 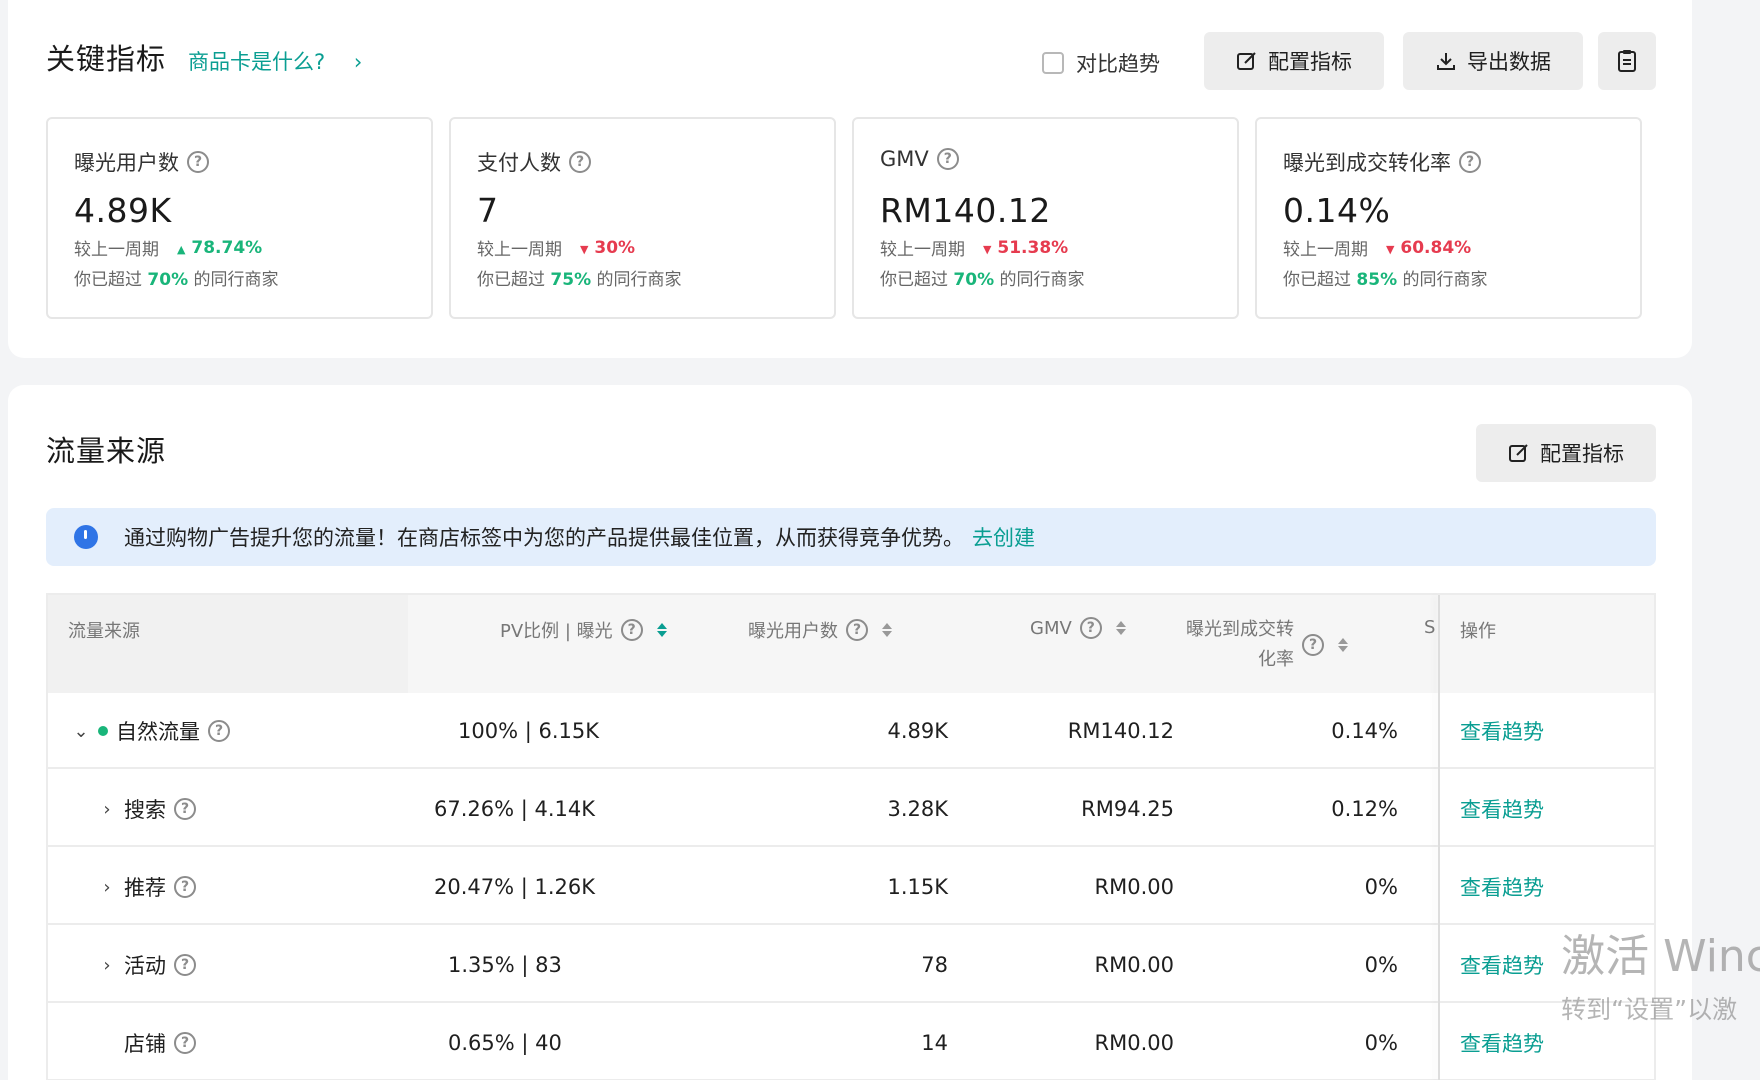 What do you see at coordinates (1033, 247) in the screenshot?
I see `trend-change-value: 51.38%` at bounding box center [1033, 247].